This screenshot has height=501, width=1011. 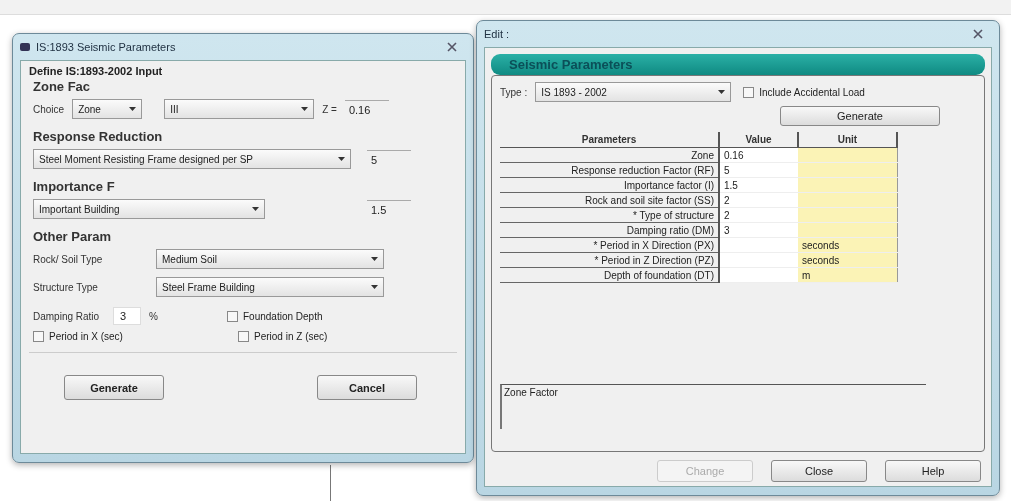 I want to click on generate-button: Generate, so click(x=860, y=116).